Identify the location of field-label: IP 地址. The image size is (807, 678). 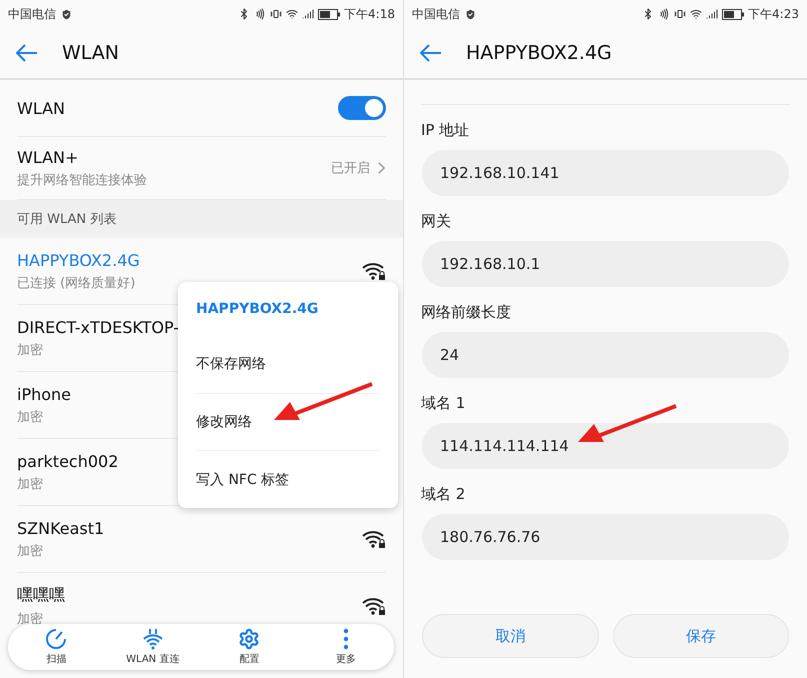
(445, 130).